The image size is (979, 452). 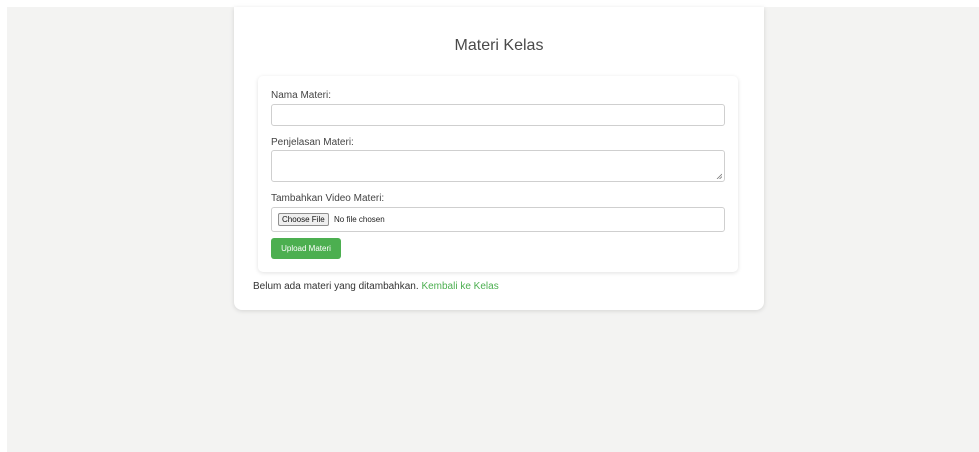 What do you see at coordinates (498, 115) in the screenshot?
I see `nama-materi-input` at bounding box center [498, 115].